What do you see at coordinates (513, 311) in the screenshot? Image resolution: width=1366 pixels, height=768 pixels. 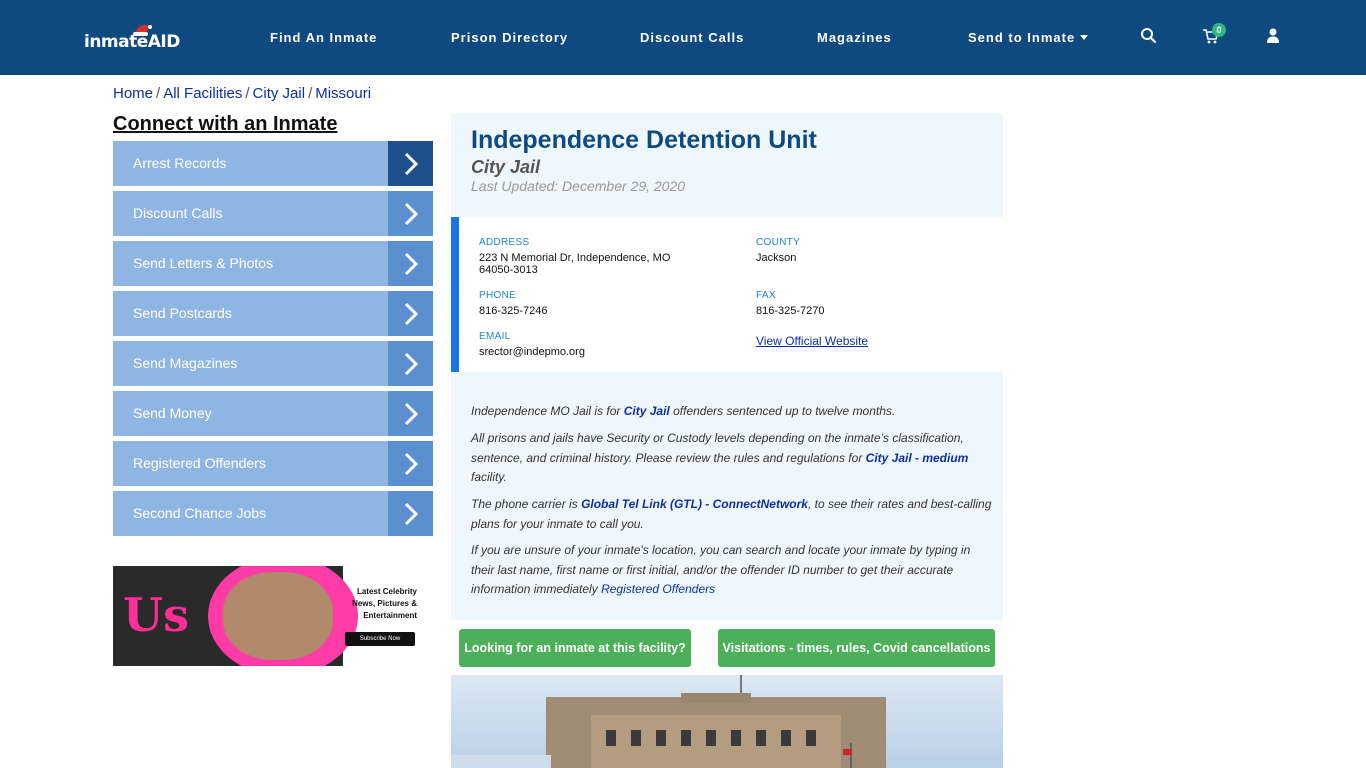 I see `phone-value: 816-325-7246` at bounding box center [513, 311].